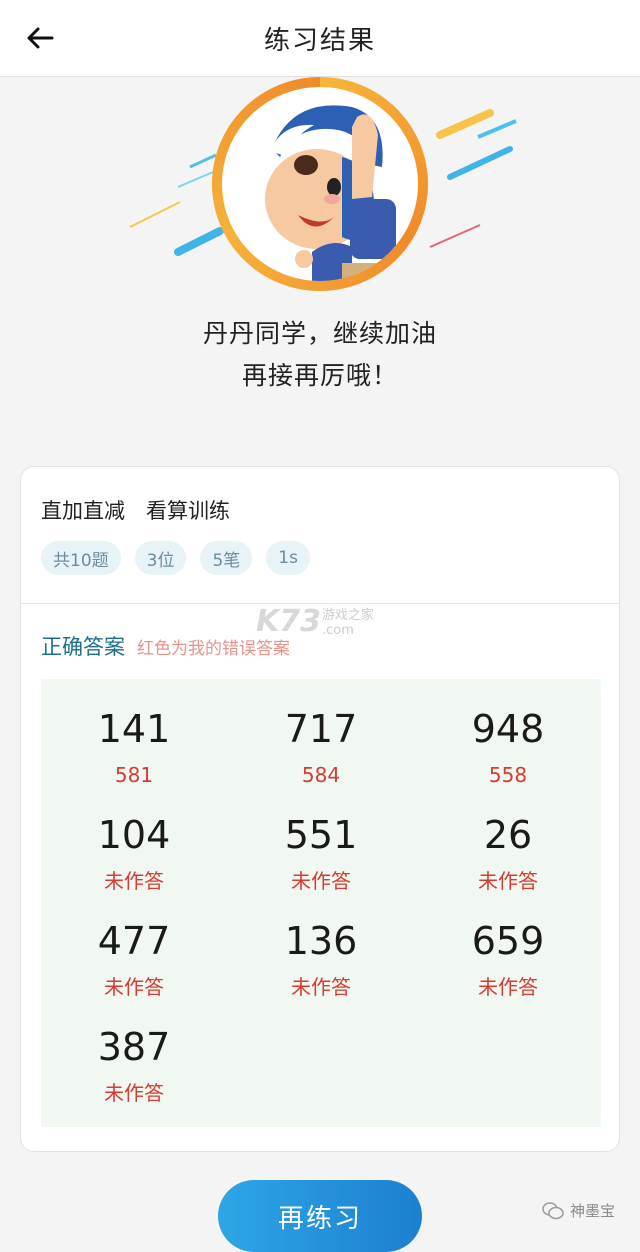 The height and width of the screenshot is (1252, 640). What do you see at coordinates (165, 646) in the screenshot?
I see `answer-legend: 正确答案 红色为我的错误答案` at bounding box center [165, 646].